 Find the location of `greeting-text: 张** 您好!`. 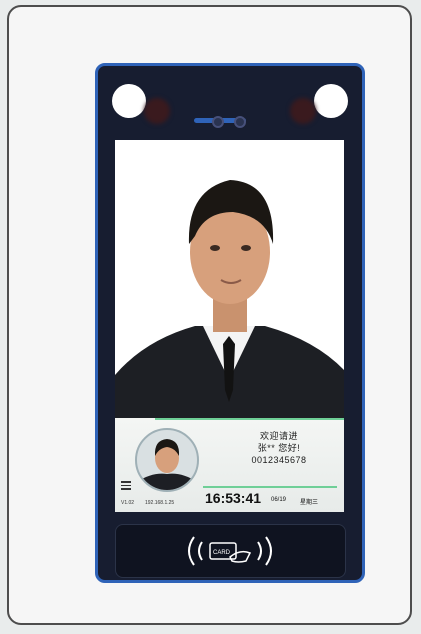

greeting-text: 张** 您好! is located at coordinates (279, 448).